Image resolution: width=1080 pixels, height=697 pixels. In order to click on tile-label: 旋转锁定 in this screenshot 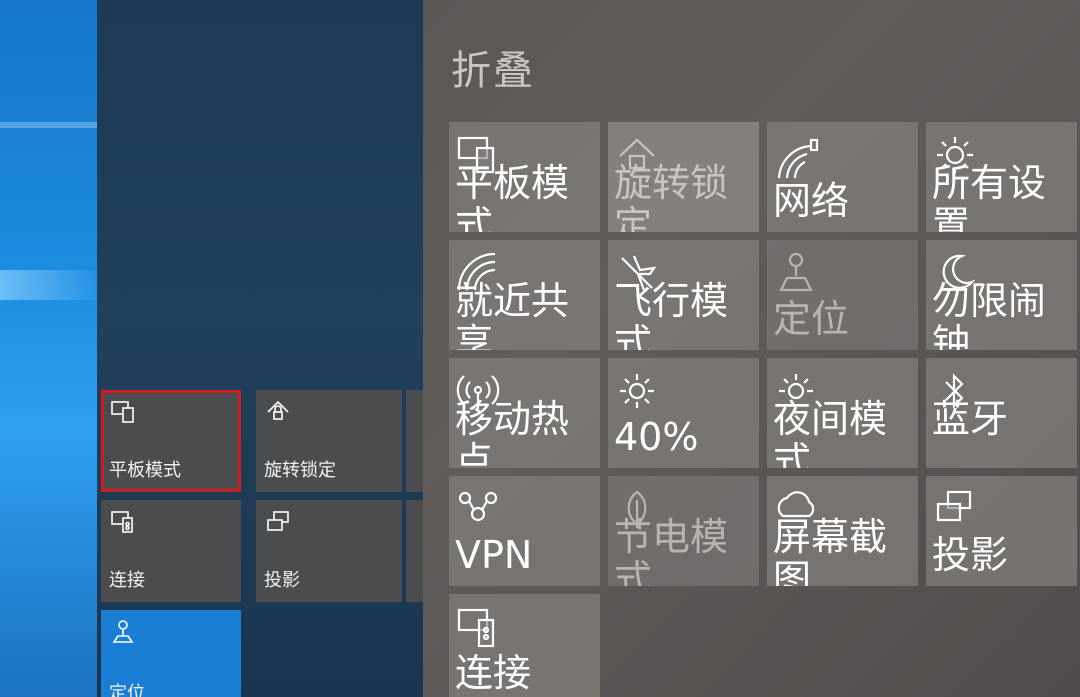, I will do `click(671, 196)`.